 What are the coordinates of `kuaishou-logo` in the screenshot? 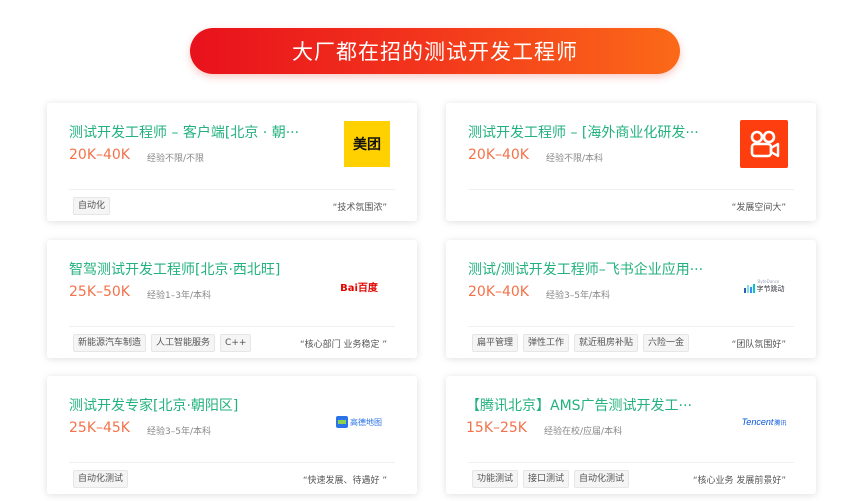 It's located at (764, 144).